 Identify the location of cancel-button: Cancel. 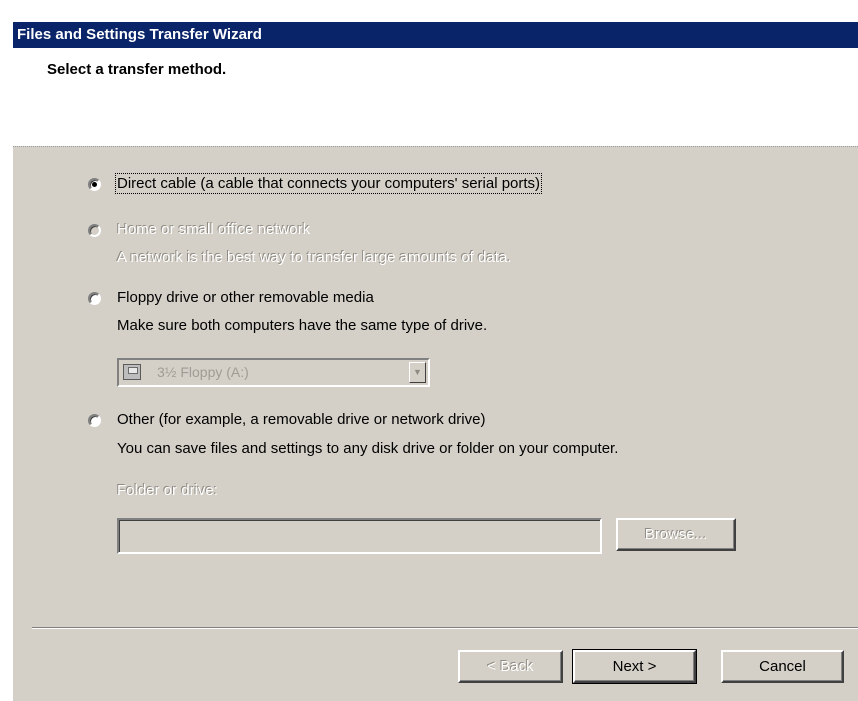
(782, 666).